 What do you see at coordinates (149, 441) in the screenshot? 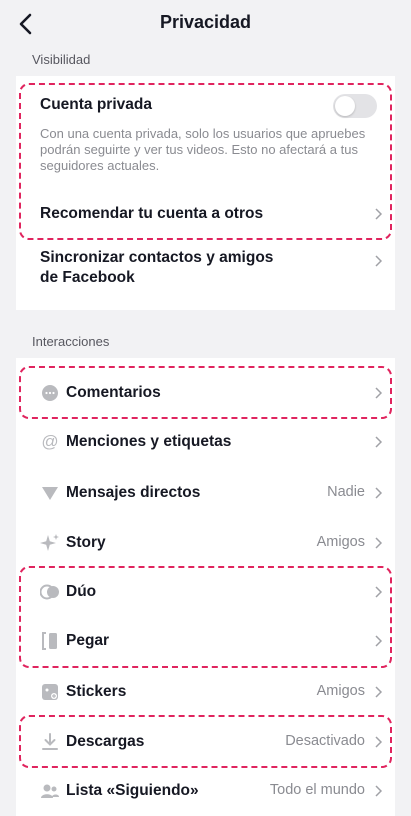
I see `mentions-label: Menciones y etiquetas` at bounding box center [149, 441].